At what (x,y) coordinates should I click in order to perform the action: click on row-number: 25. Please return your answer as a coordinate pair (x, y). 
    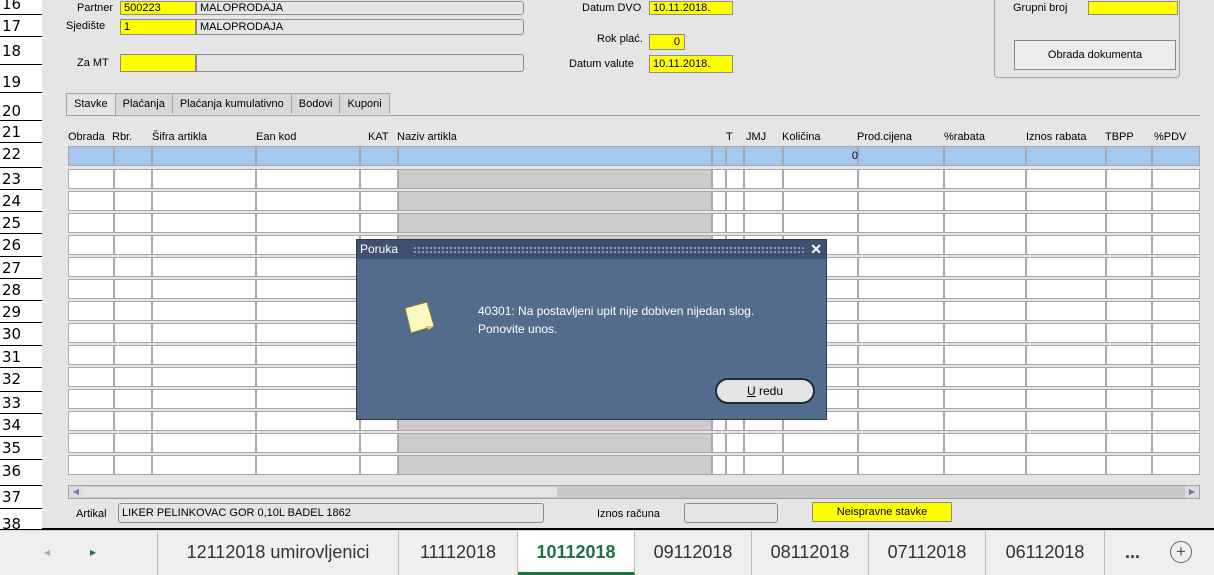
    Looking at the image, I should click on (21, 223).